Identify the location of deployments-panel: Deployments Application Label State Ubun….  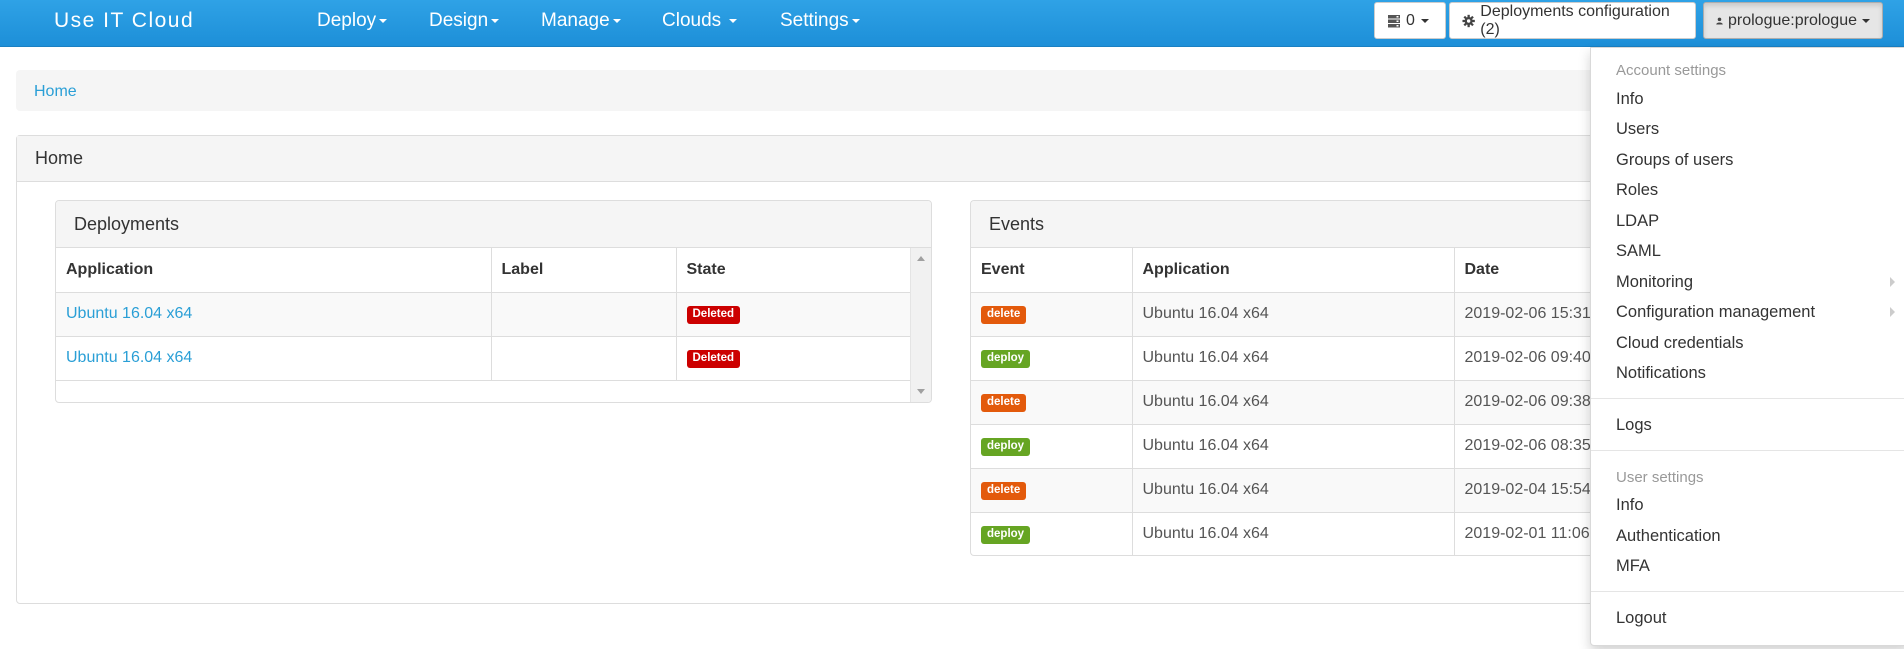
(493, 301).